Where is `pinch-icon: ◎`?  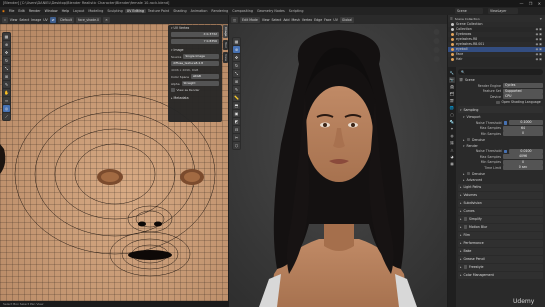
pinch-icon: ◎ is located at coordinates (6, 108).